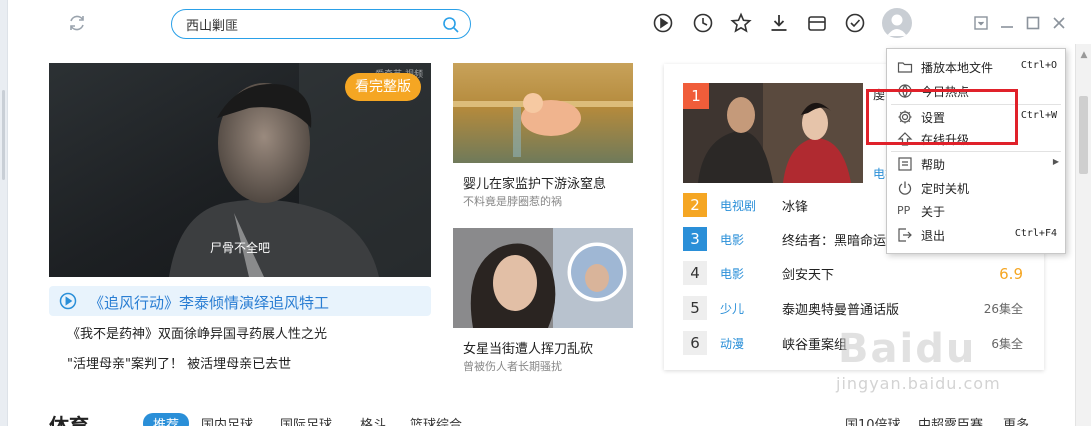  Describe the element at coordinates (311, 24) in the screenshot. I see `search-input` at that location.